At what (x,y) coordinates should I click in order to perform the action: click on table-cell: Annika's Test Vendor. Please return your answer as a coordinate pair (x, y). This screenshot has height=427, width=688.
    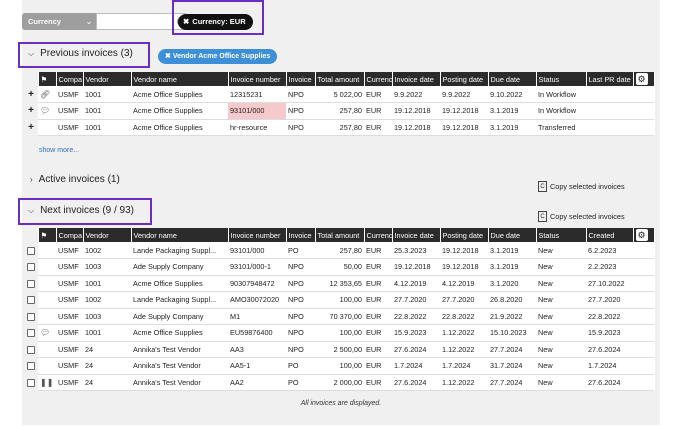
    Looking at the image, I should click on (179, 366).